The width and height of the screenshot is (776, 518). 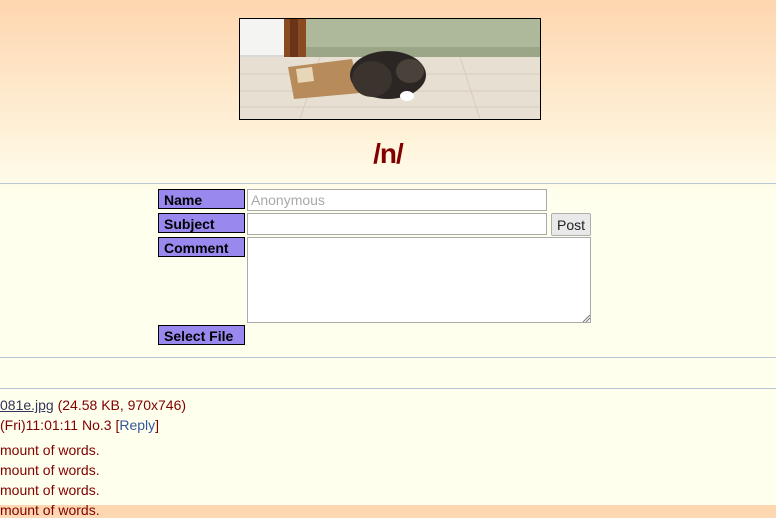 I want to click on name-field, so click(x=397, y=200).